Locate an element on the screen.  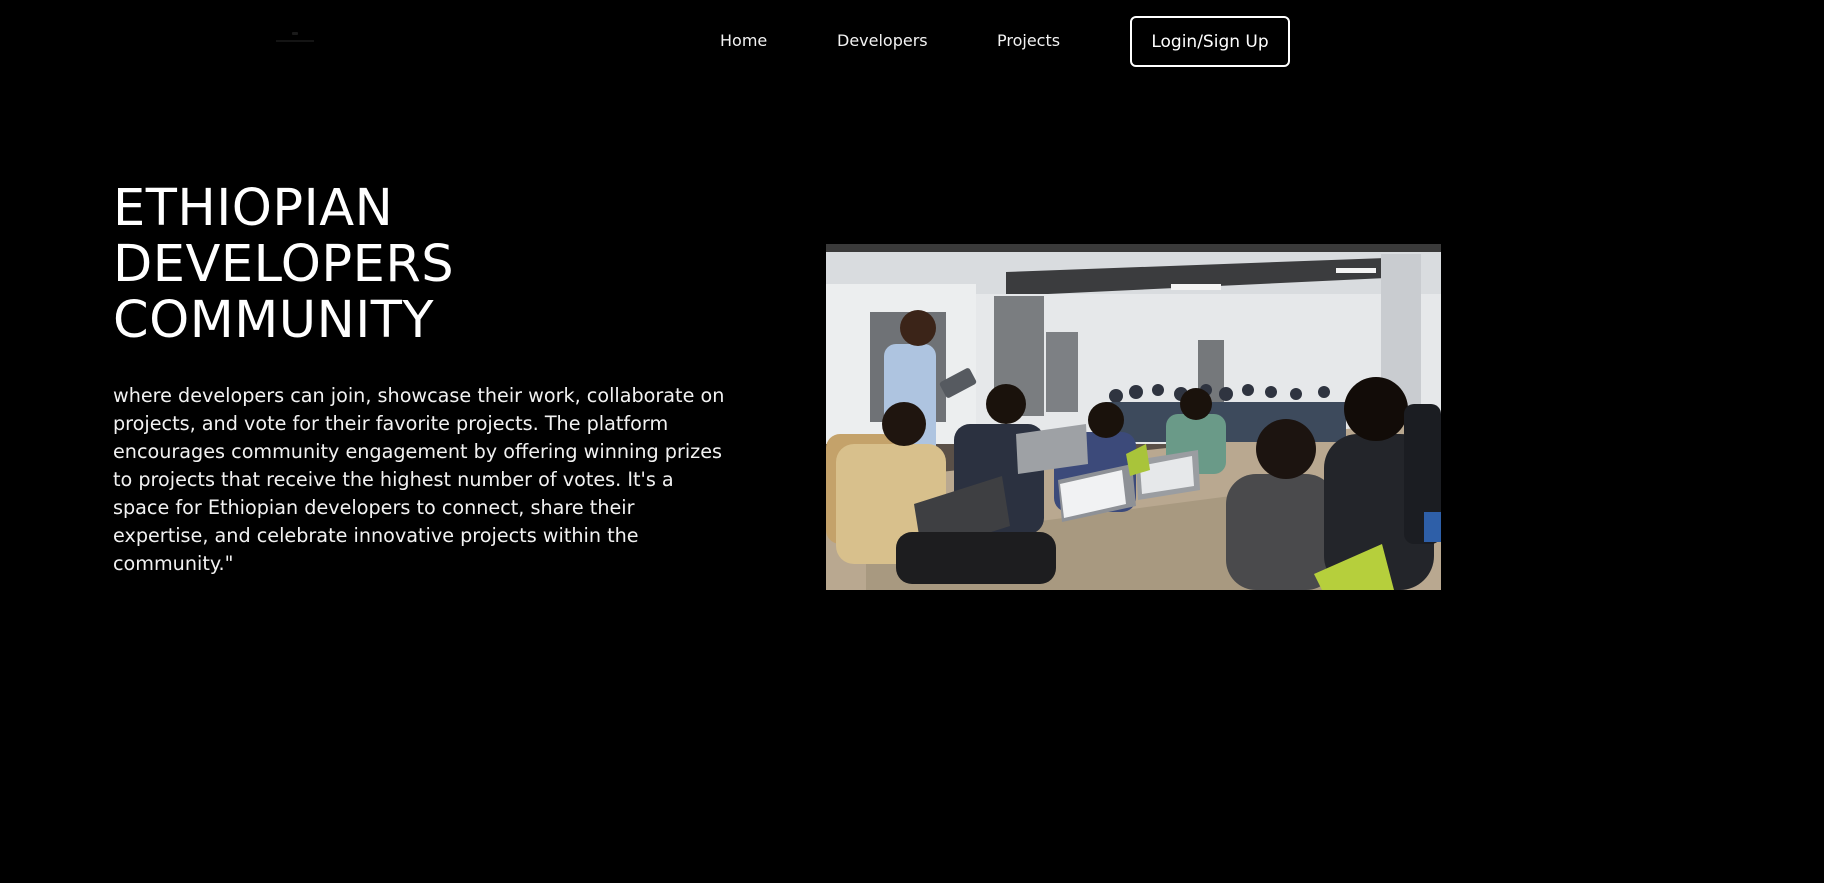
classroom-photo is located at coordinates (1133, 417).